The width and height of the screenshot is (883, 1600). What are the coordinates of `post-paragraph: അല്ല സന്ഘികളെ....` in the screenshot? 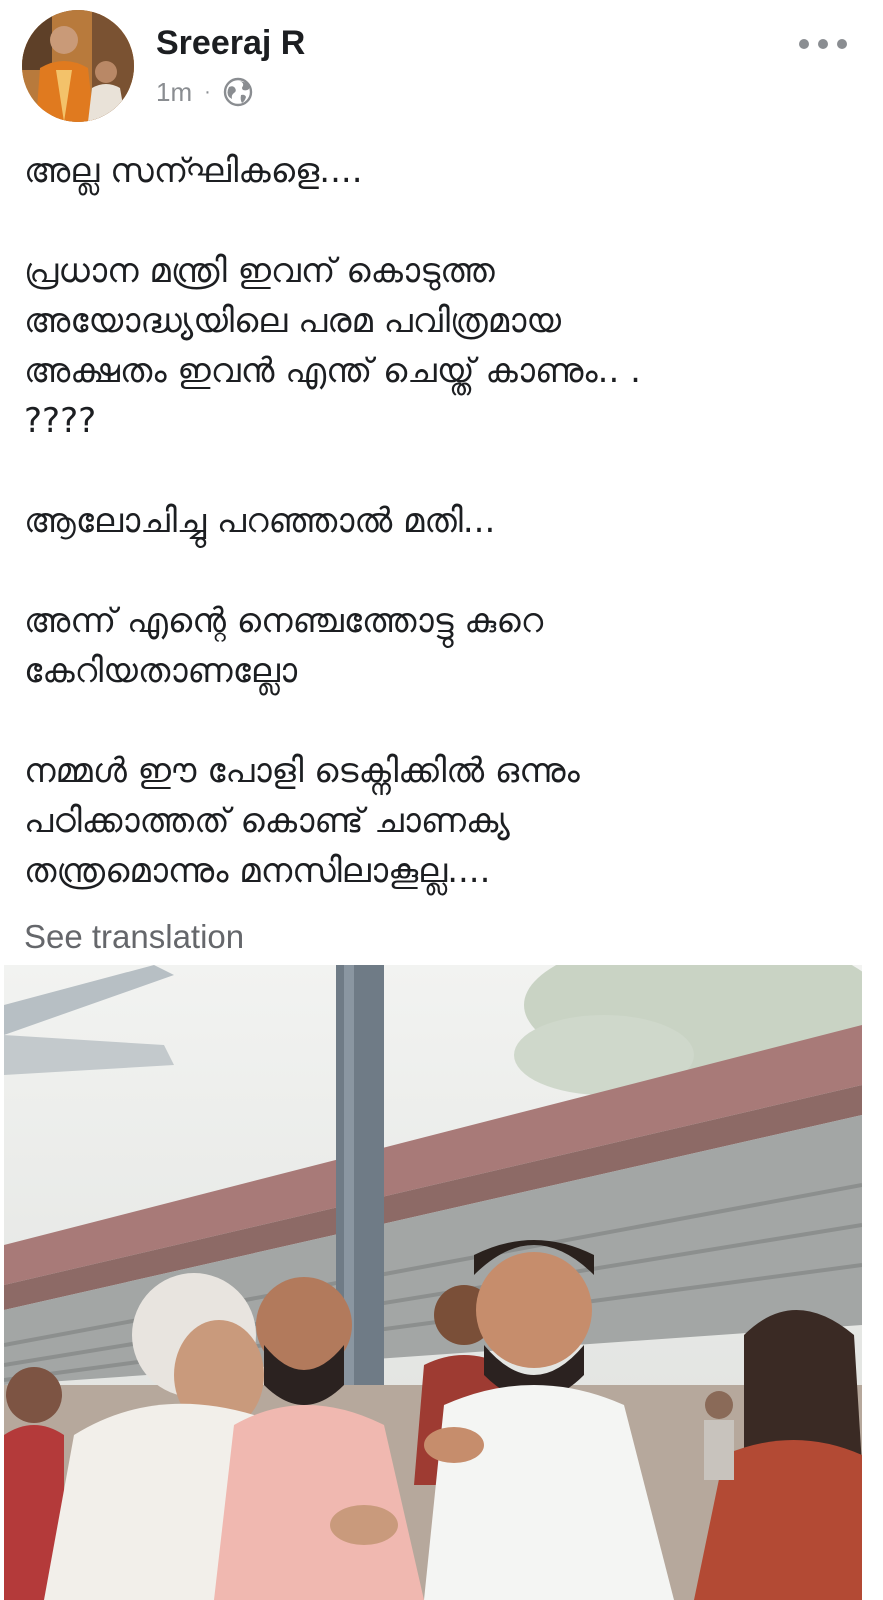 It's located at (193, 171).